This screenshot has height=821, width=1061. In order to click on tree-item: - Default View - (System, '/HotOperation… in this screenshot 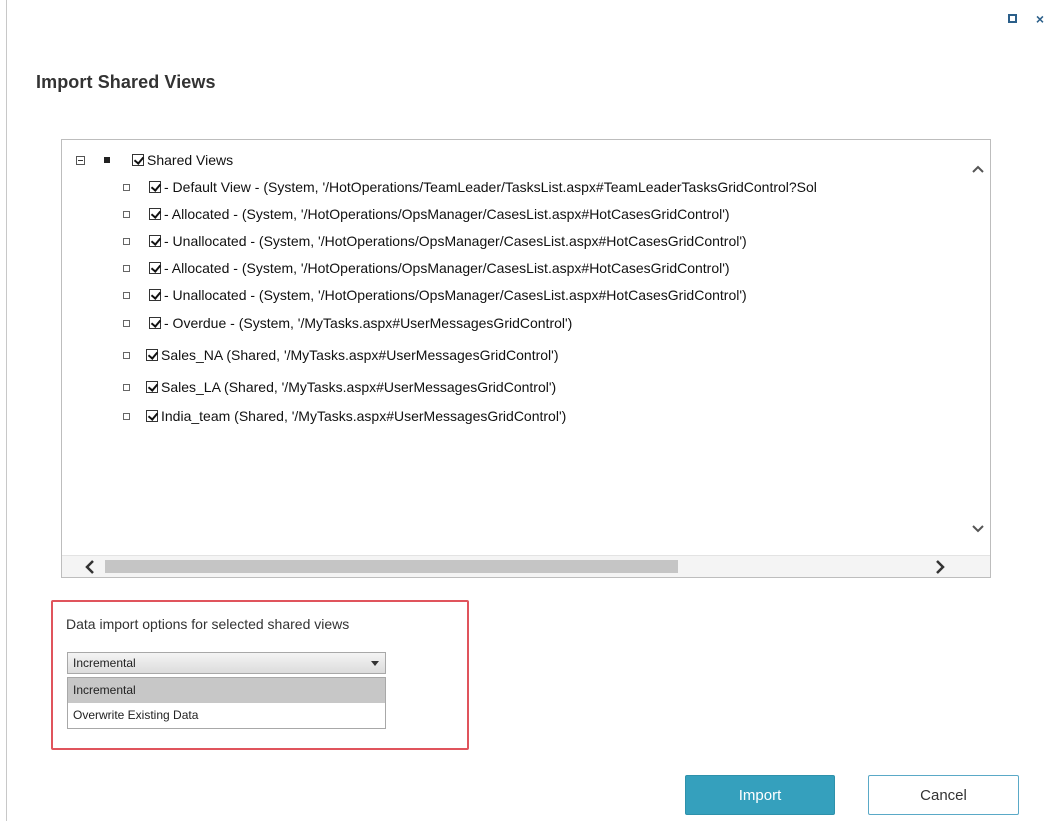, I will do `click(470, 187)`.